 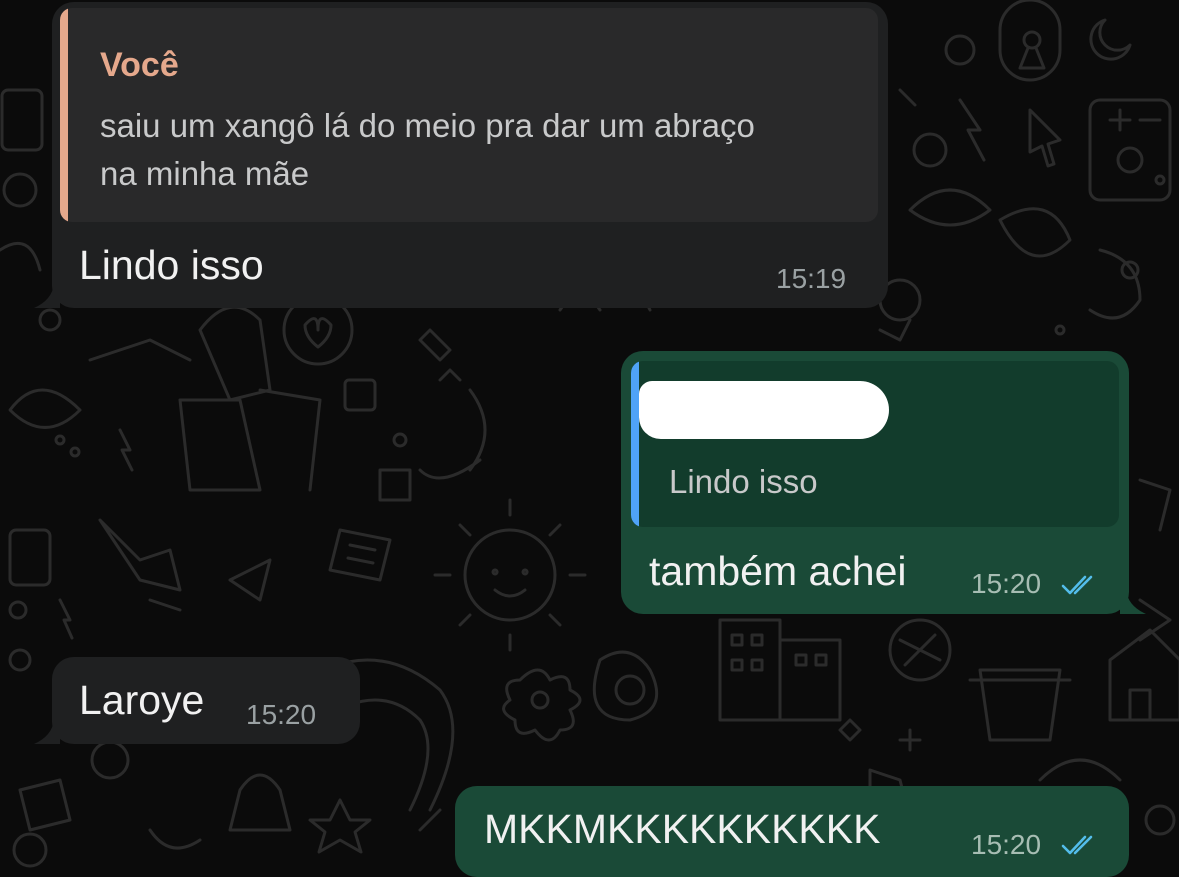 What do you see at coordinates (875, 444) in the screenshot?
I see `quoted-message: Lindo isso` at bounding box center [875, 444].